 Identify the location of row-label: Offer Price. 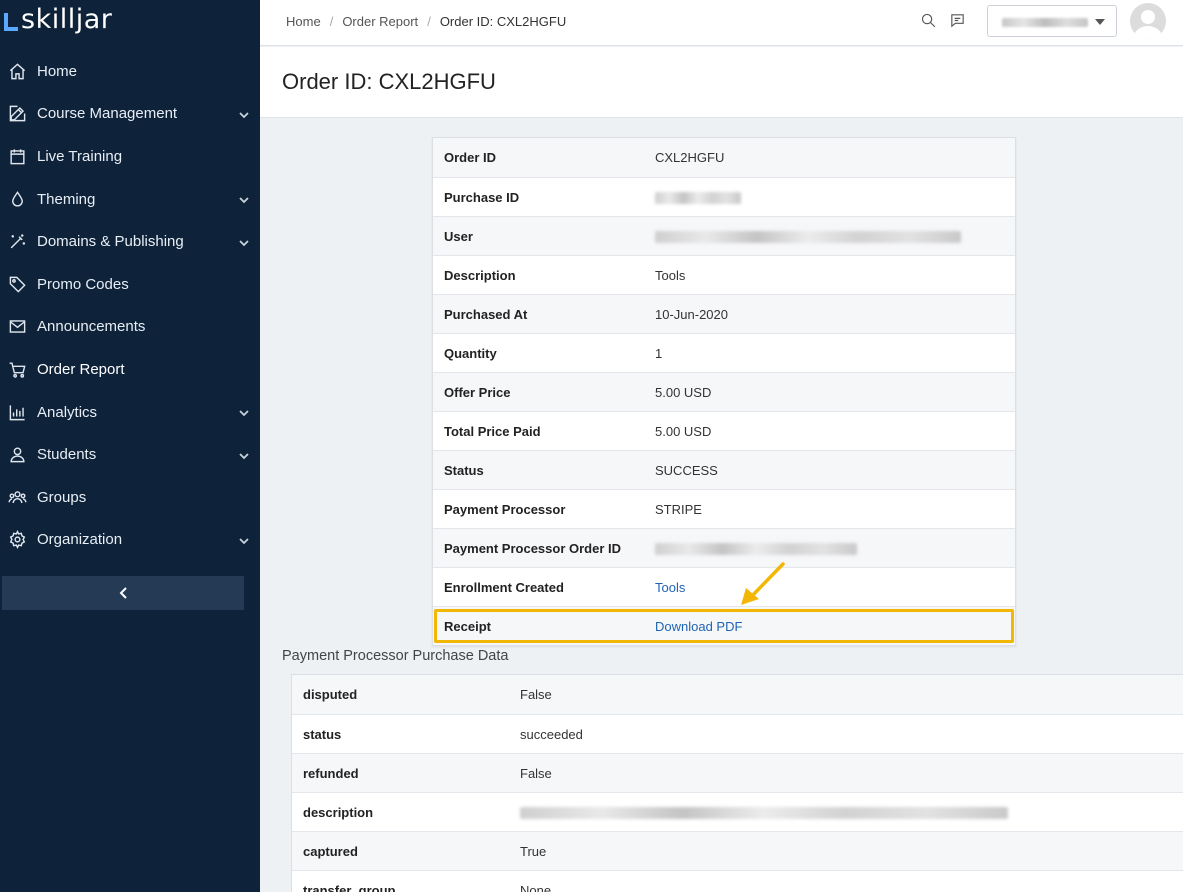
(477, 392).